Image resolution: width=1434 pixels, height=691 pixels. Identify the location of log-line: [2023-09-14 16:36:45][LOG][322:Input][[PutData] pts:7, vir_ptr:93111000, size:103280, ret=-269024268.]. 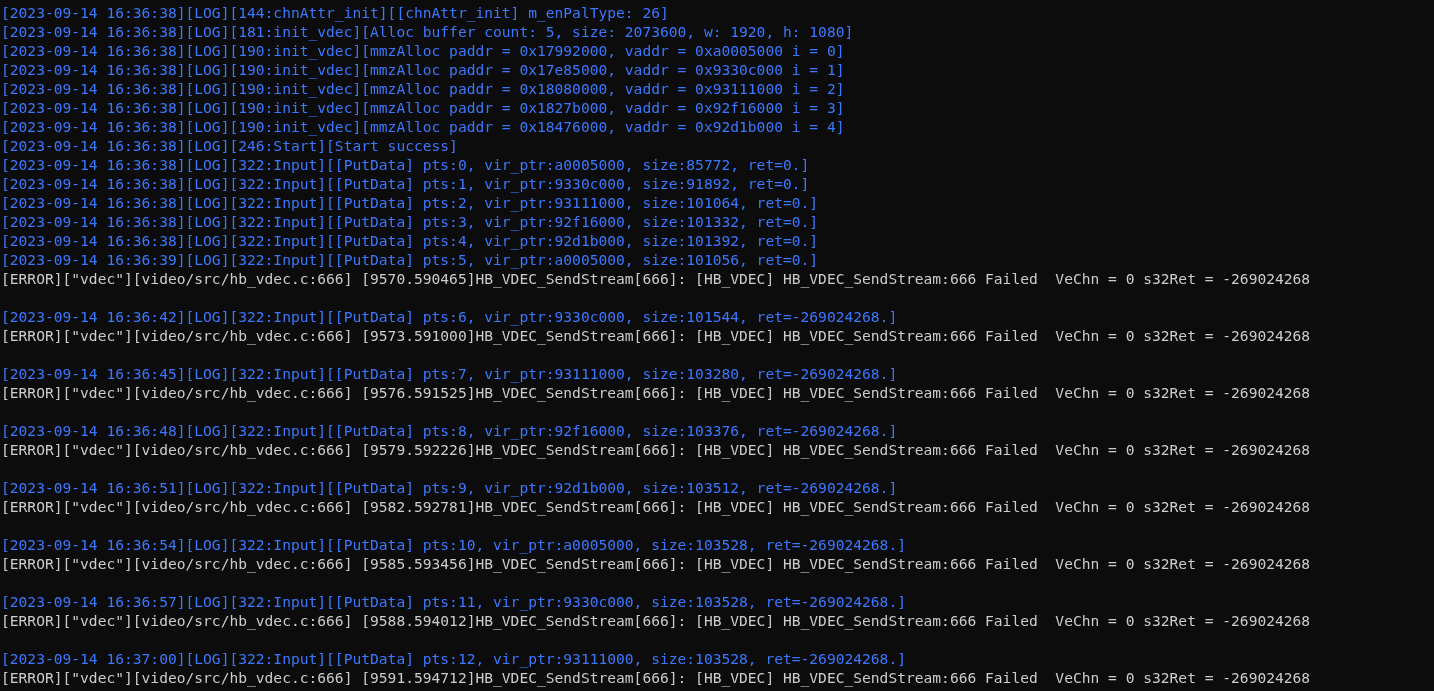
(449, 373).